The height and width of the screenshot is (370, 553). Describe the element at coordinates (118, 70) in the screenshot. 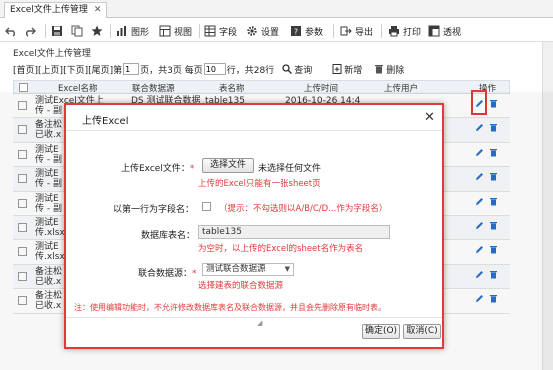

I see `page-prefix: 第` at that location.